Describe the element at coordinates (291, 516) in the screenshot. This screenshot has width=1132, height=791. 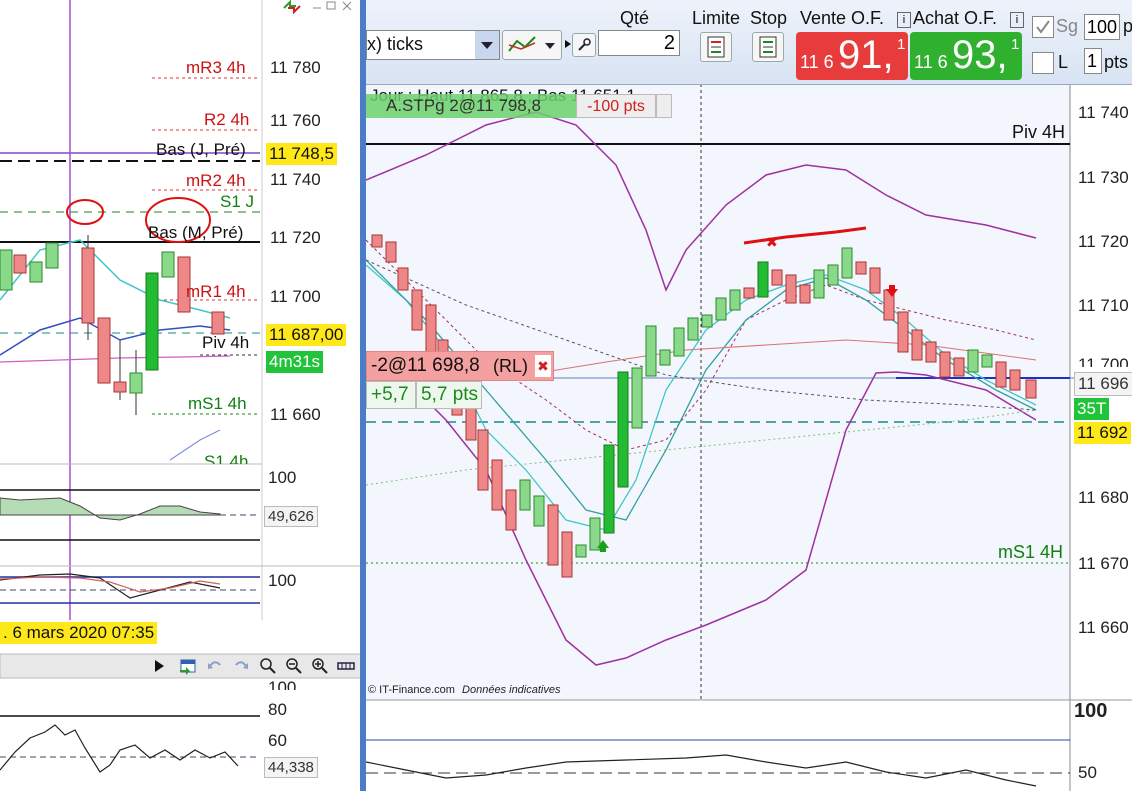
I see `osc1-value-tag: 49,626` at that location.